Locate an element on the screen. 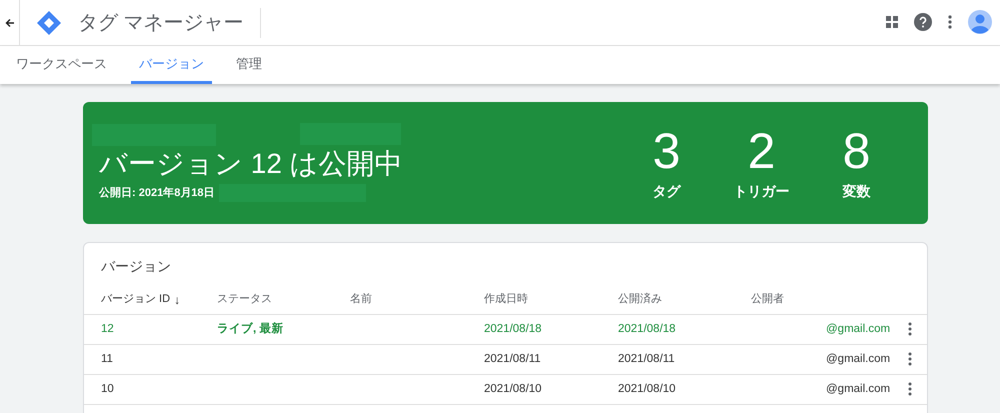 The width and height of the screenshot is (1000, 413). stat-count: 2 is located at coordinates (762, 150).